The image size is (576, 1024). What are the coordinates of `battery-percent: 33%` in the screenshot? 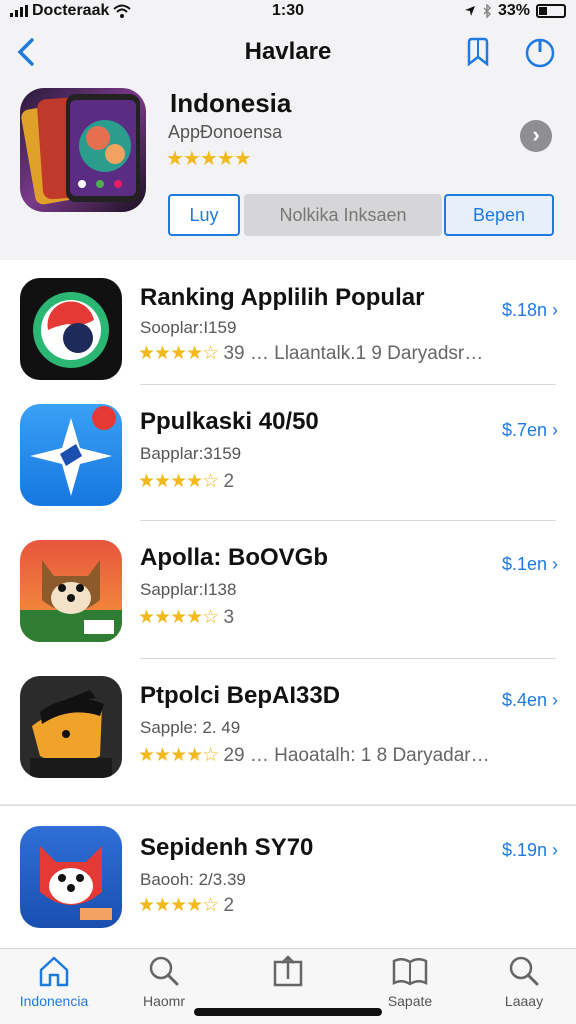 It's located at (513, 10).